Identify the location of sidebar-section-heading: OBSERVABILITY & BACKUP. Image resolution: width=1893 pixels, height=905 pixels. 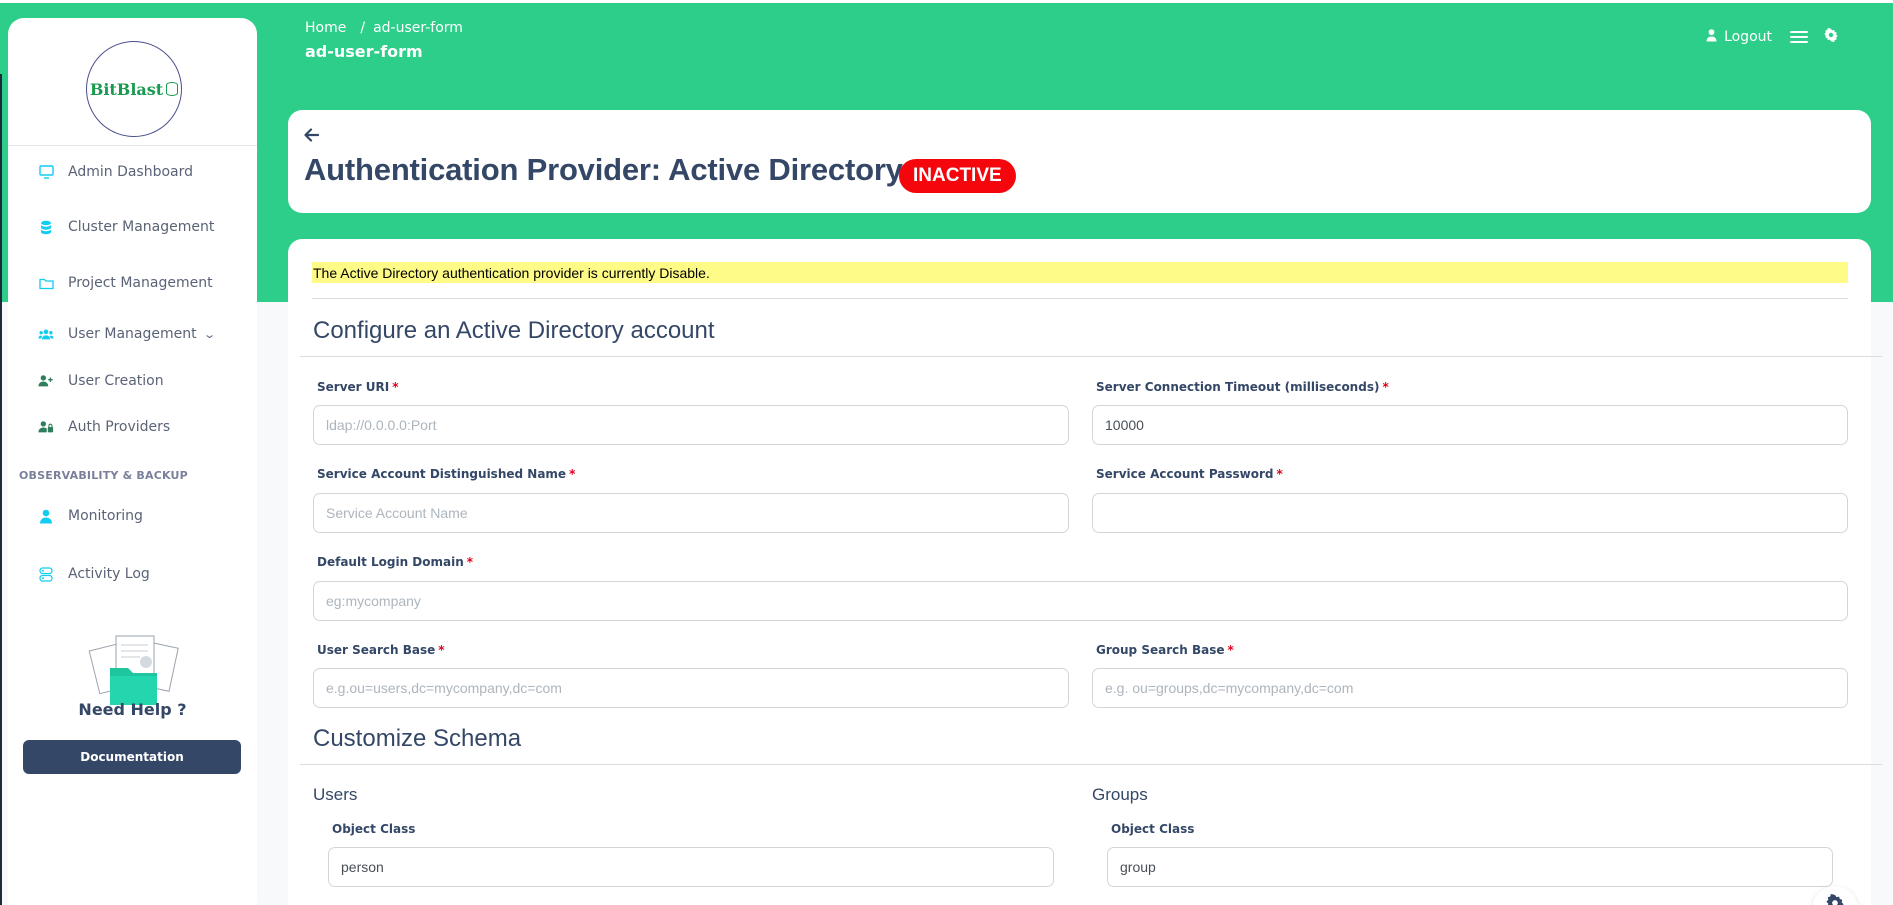
(103, 475).